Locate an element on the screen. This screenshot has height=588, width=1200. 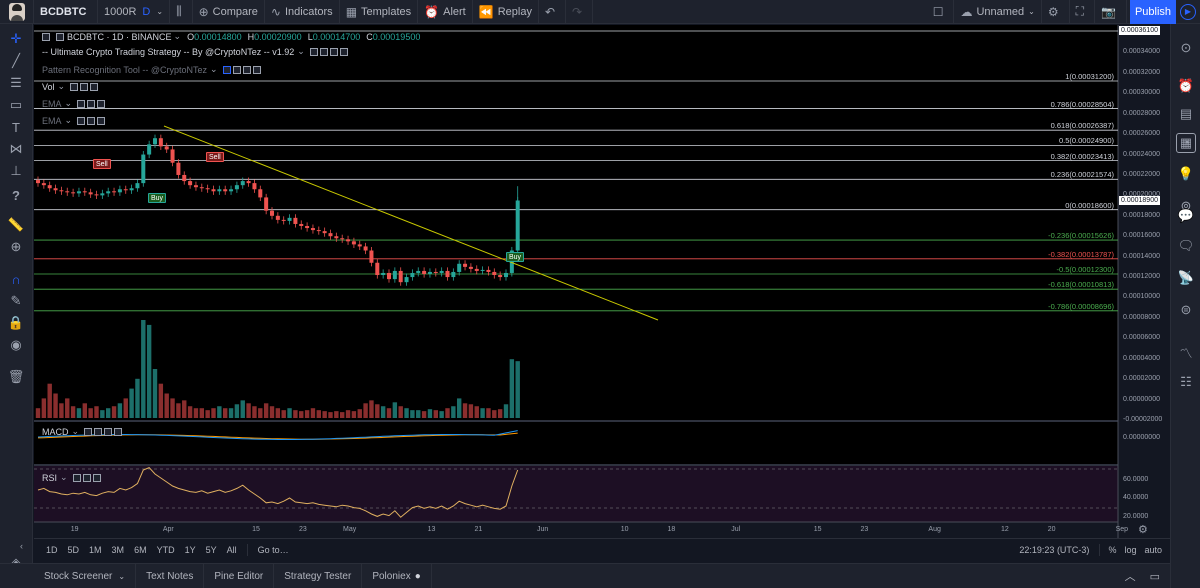
indicators-button: ∿ Indicators is located at coordinates (302, 12).